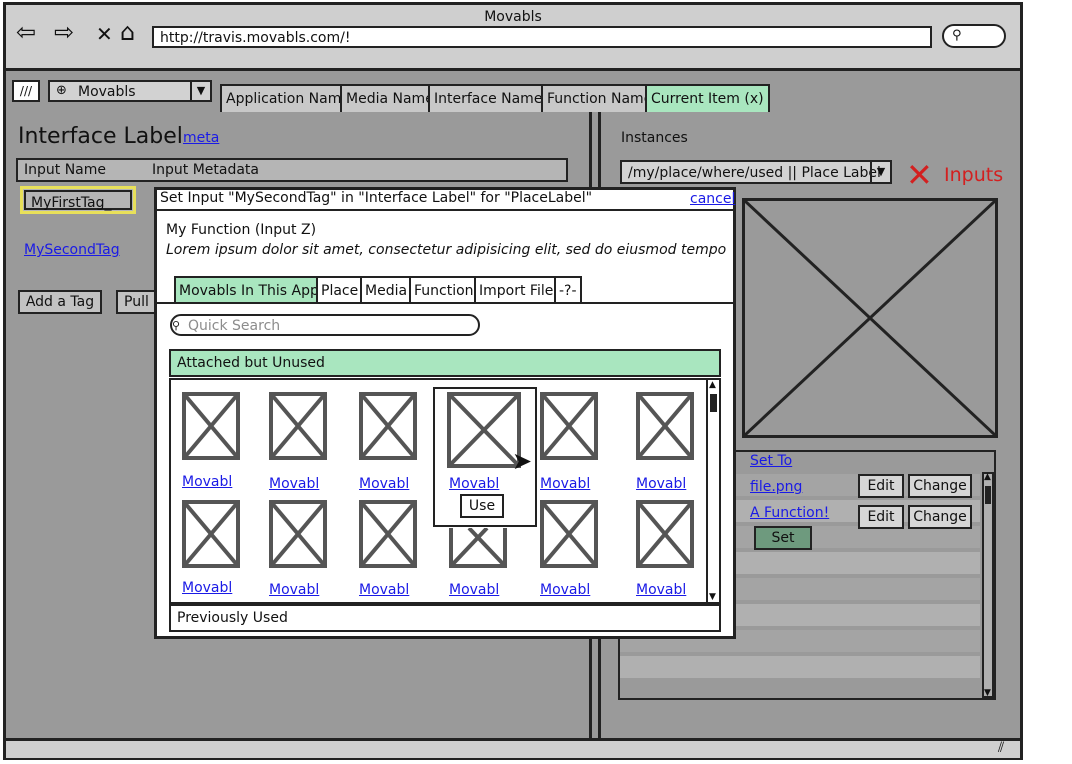  I want to click on back-arrow-icon: ⇦, so click(26, 32).